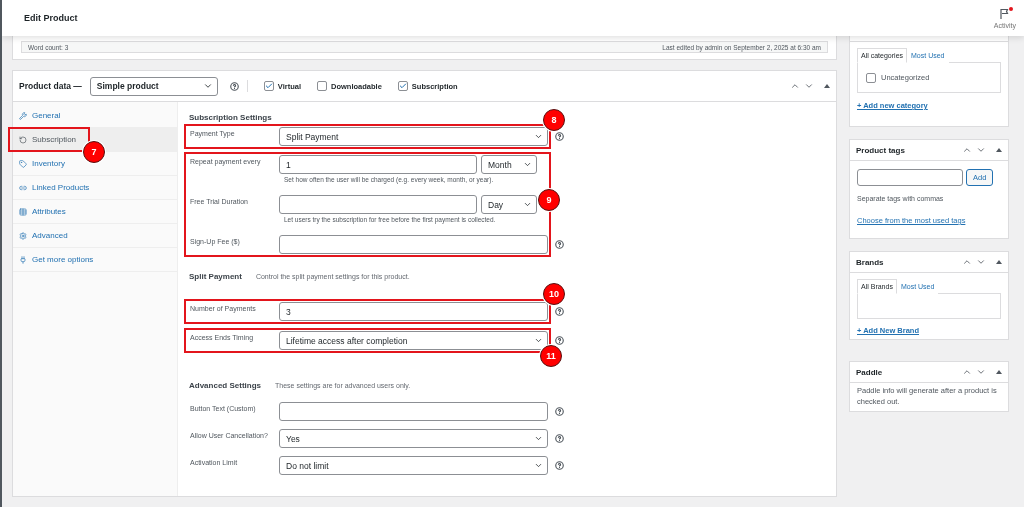 This screenshot has height=507, width=1024. I want to click on panel-title: Paddle, so click(869, 372).